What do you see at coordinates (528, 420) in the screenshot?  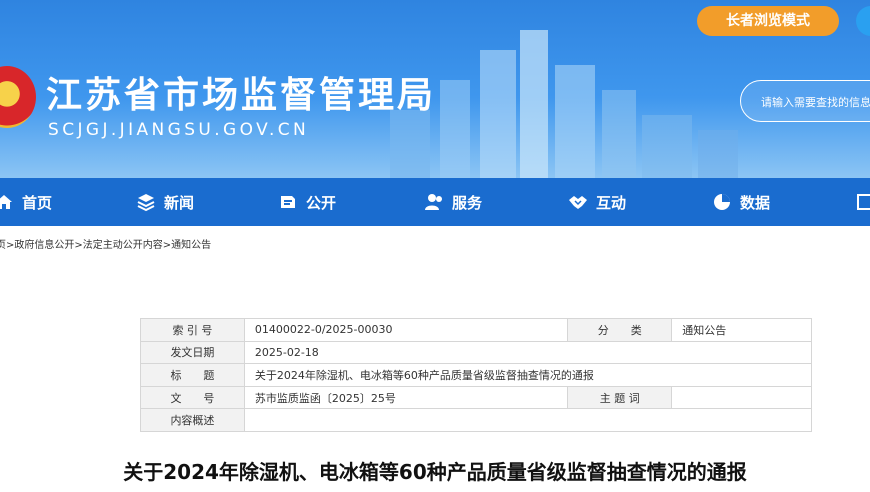 I see `summary-value` at bounding box center [528, 420].